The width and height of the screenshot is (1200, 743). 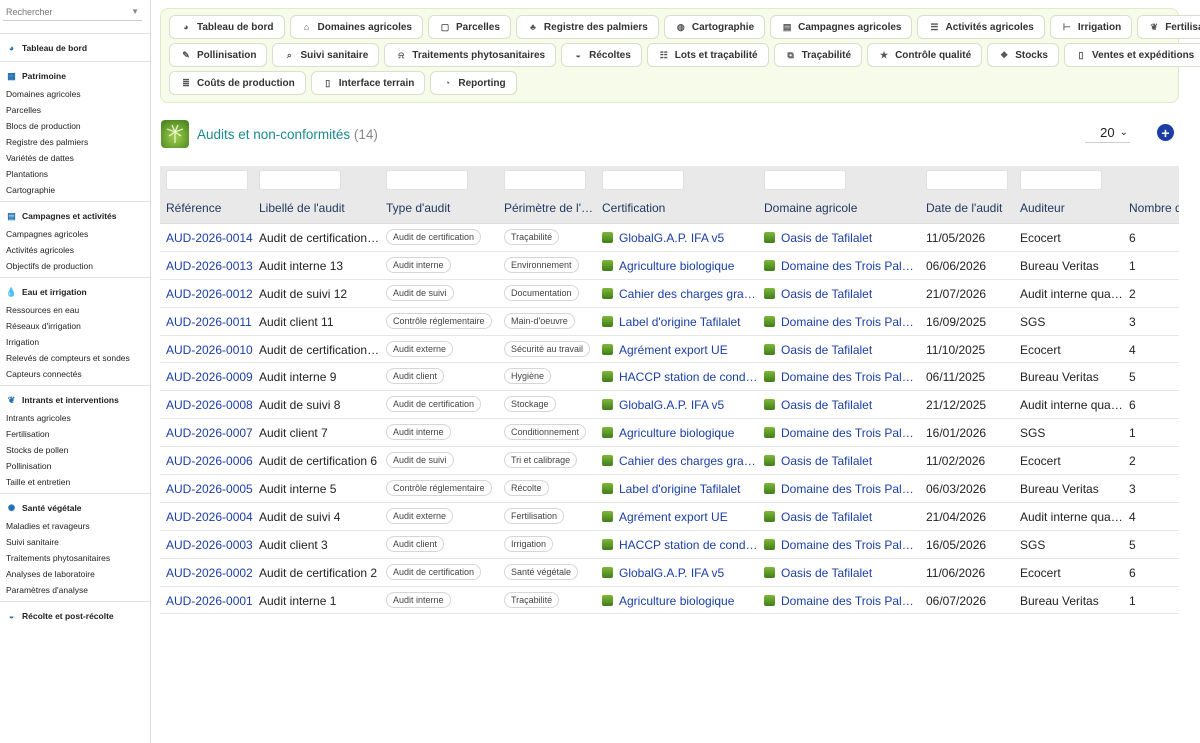 I want to click on sidebar-item: Traitements phytosanitaires, so click(x=75, y=558).